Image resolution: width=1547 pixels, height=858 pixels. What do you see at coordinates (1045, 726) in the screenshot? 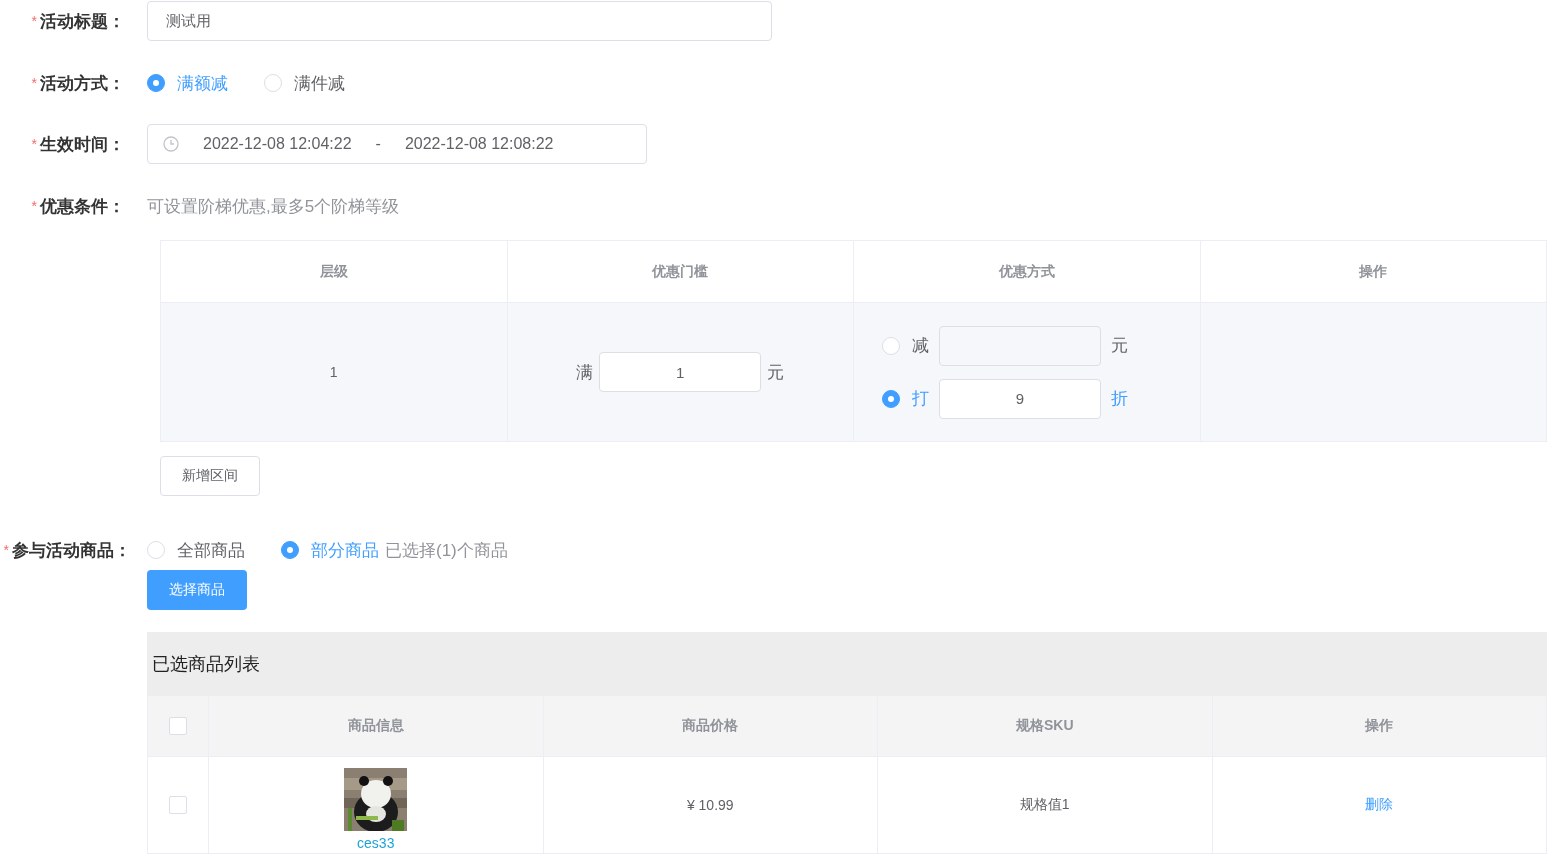
I see `column-header: 规格SKU` at bounding box center [1045, 726].